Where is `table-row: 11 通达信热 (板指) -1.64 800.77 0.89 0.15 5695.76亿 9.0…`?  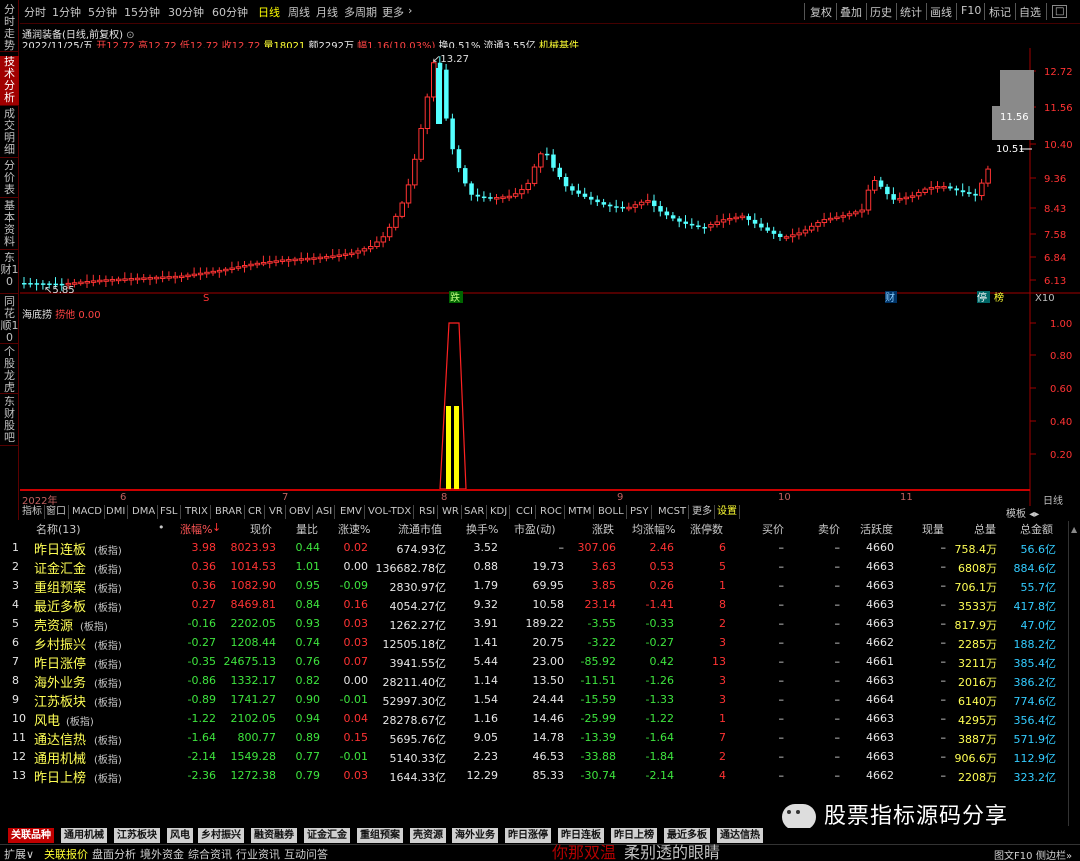 table-row: 11 通达信热 (板指) -1.64 800.77 0.89 0.15 5695.76亿 9.0… is located at coordinates (534, 738).